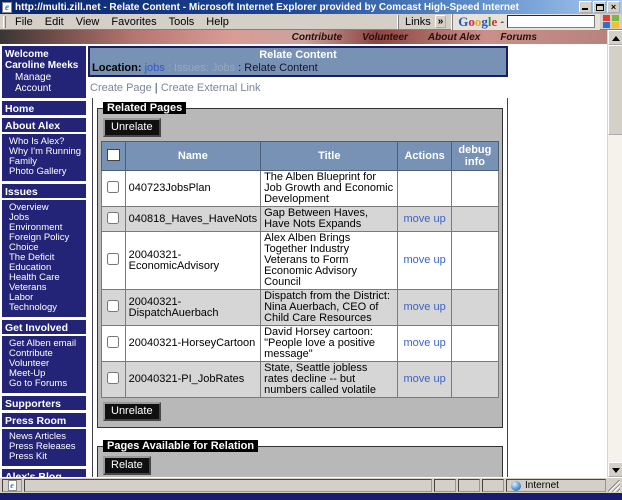 This screenshot has width=622, height=500. What do you see at coordinates (615, 90) in the screenshot?
I see `scrollbar-thumb` at bounding box center [615, 90].